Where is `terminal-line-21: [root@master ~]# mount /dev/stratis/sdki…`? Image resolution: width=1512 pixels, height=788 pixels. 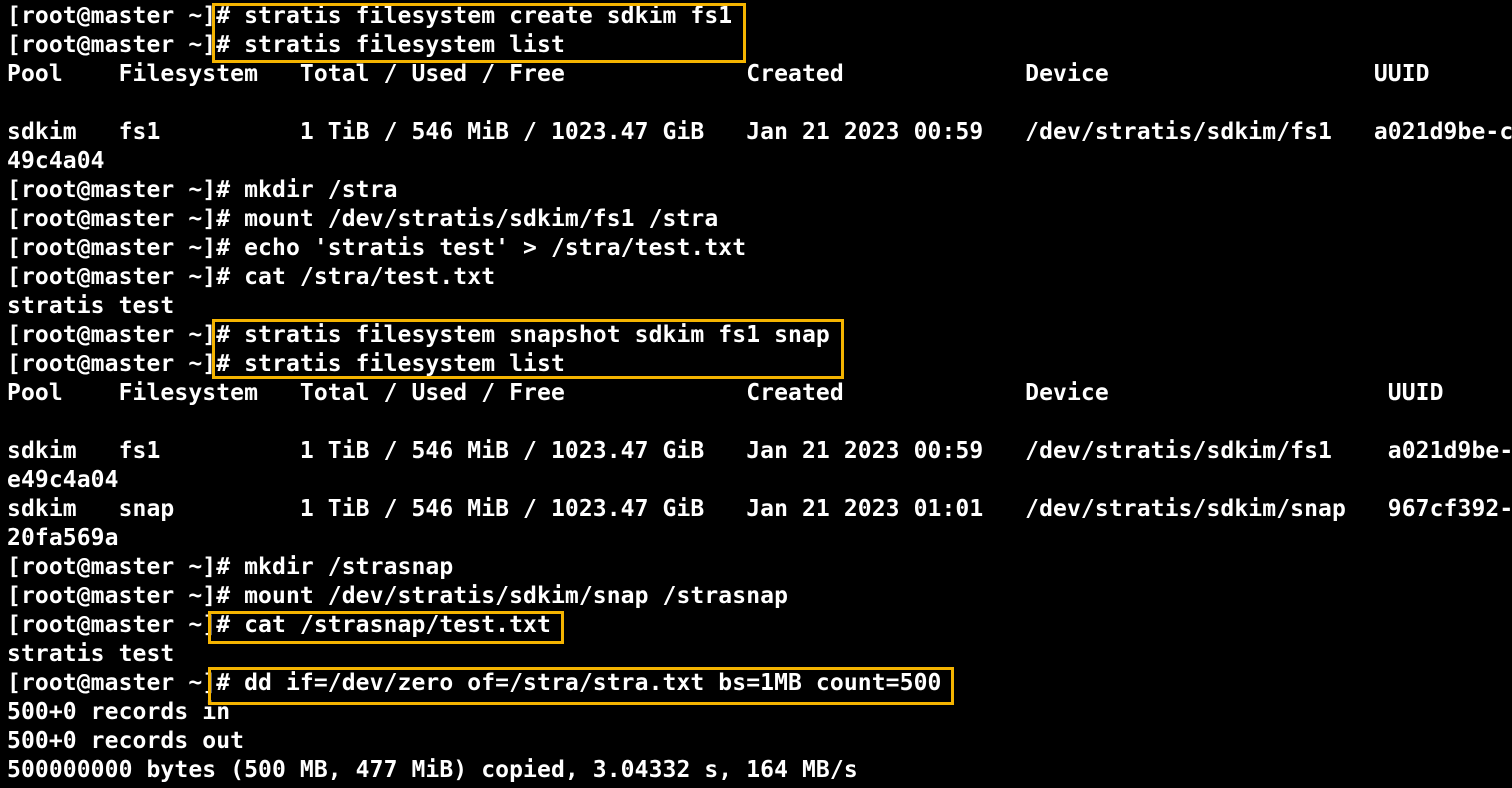 terminal-line-21: [root@master ~]# mount /dev/stratis/sdki… is located at coordinates (398, 596).